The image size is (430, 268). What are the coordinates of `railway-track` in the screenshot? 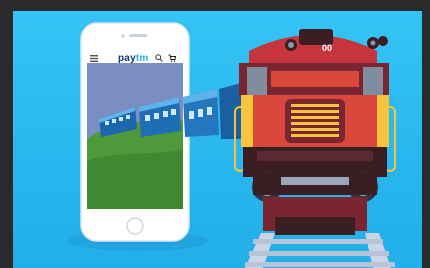 It's located at (320, 250).